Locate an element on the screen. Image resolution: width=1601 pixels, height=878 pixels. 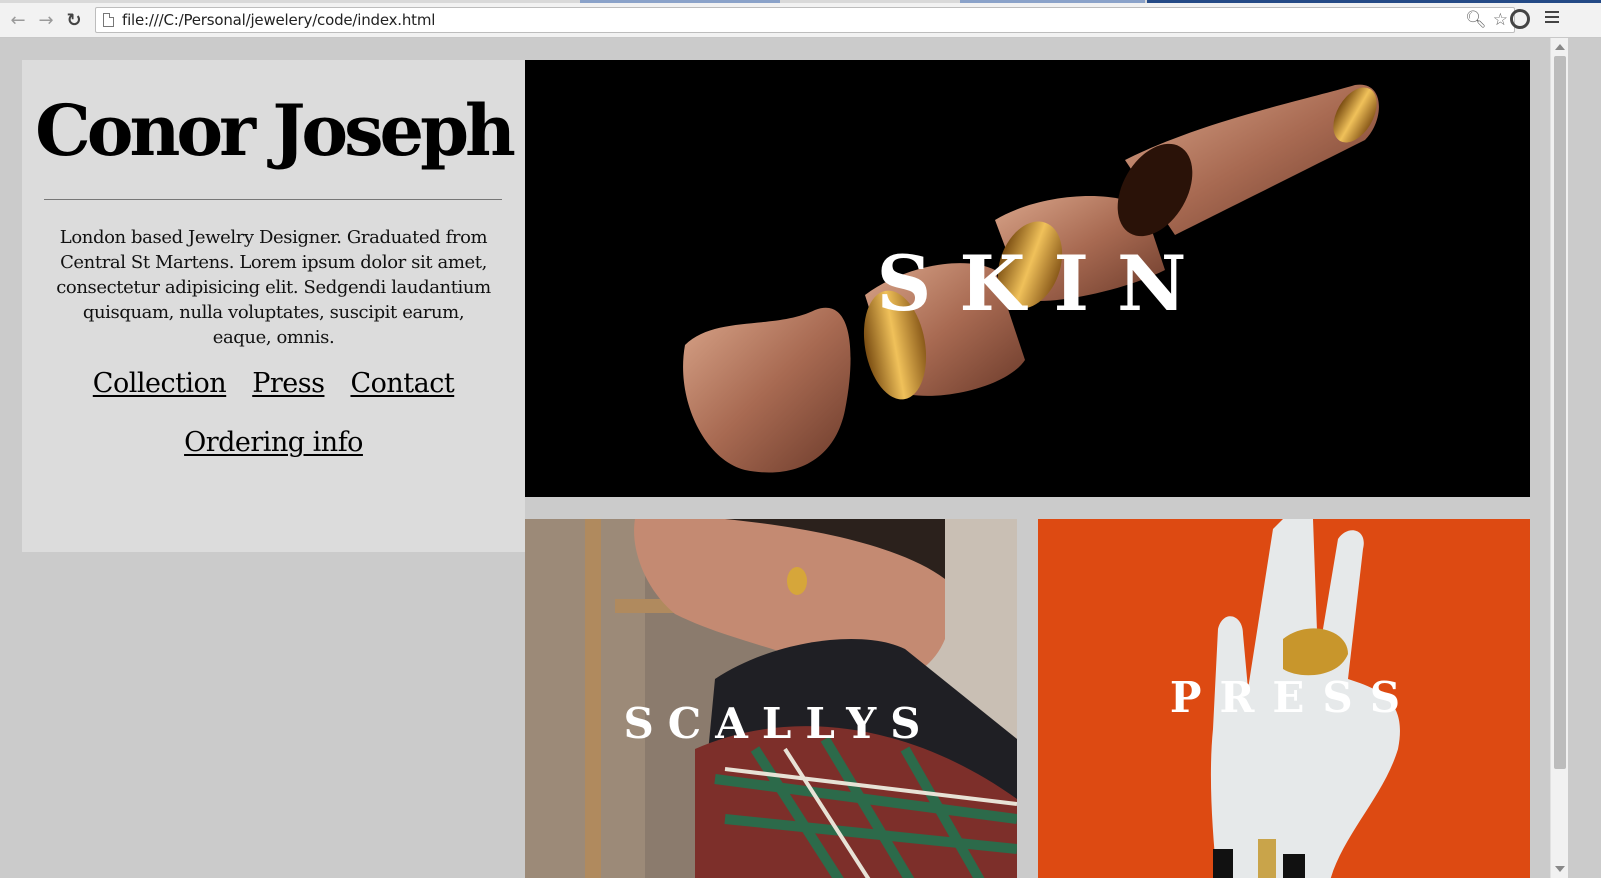
zoom-icon: 🔍︎ is located at coordinates (1476, 20).